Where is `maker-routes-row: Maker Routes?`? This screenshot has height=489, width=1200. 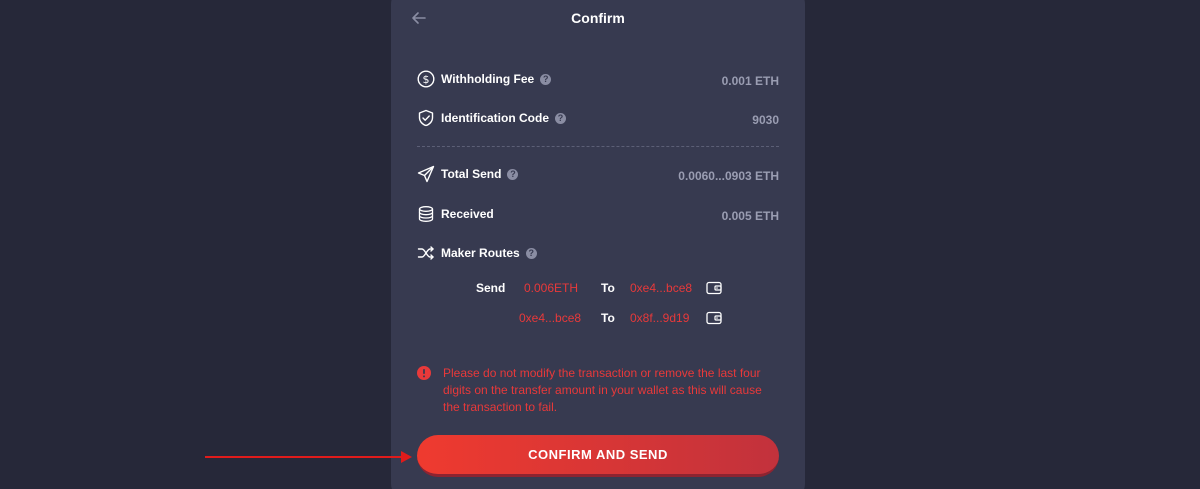
maker-routes-row: Maker Routes? is located at coordinates (598, 254).